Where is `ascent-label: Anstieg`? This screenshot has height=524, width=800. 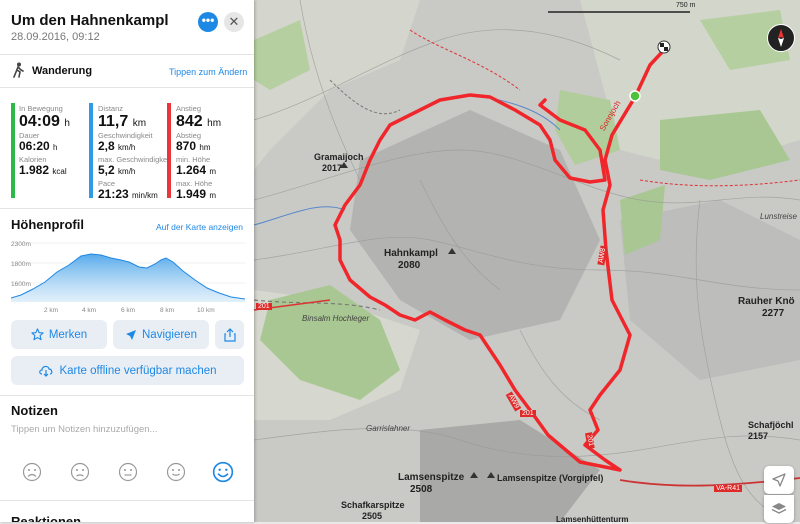 ascent-label: Anstieg is located at coordinates (189, 108).